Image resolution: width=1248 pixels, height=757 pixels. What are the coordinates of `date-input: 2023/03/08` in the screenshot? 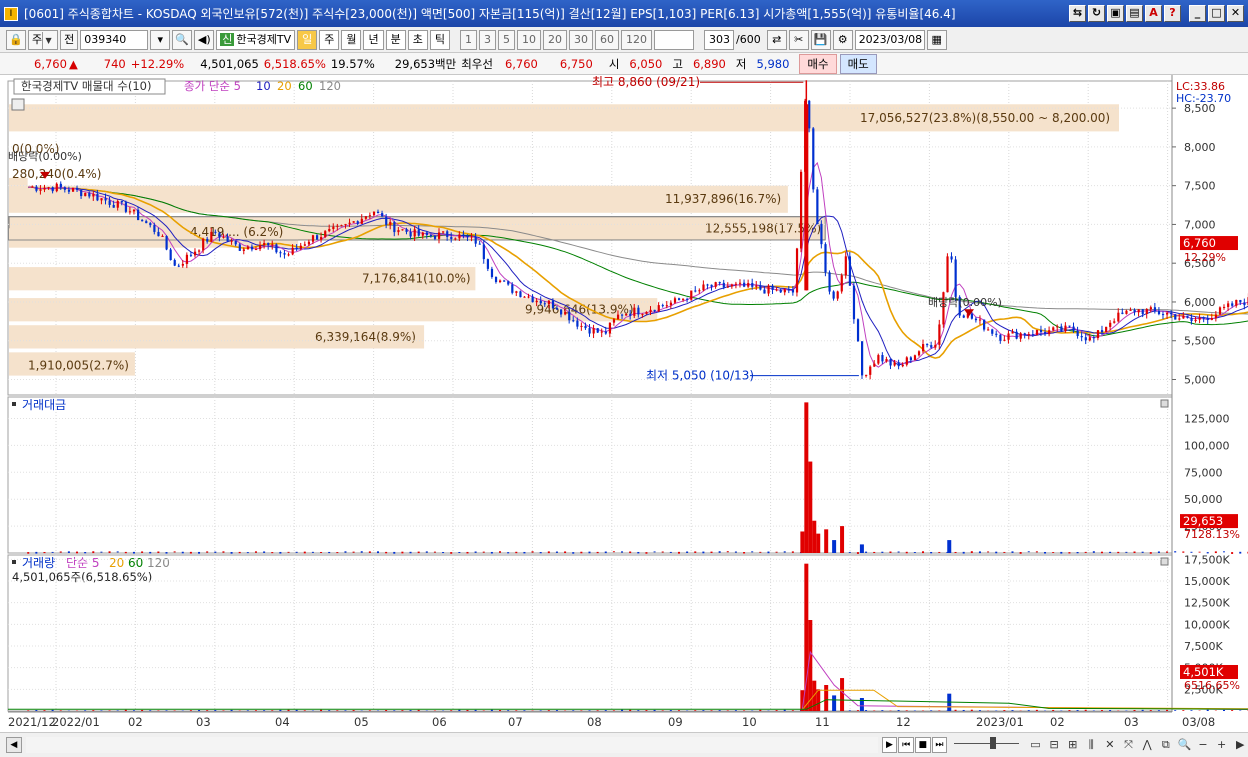 It's located at (889, 39).